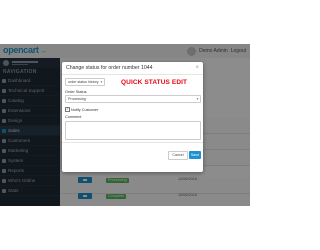 The height and width of the screenshot is (250, 320). Describe the element at coordinates (133, 99) in the screenshot. I see `order-status-select: Processing ▼` at that location.